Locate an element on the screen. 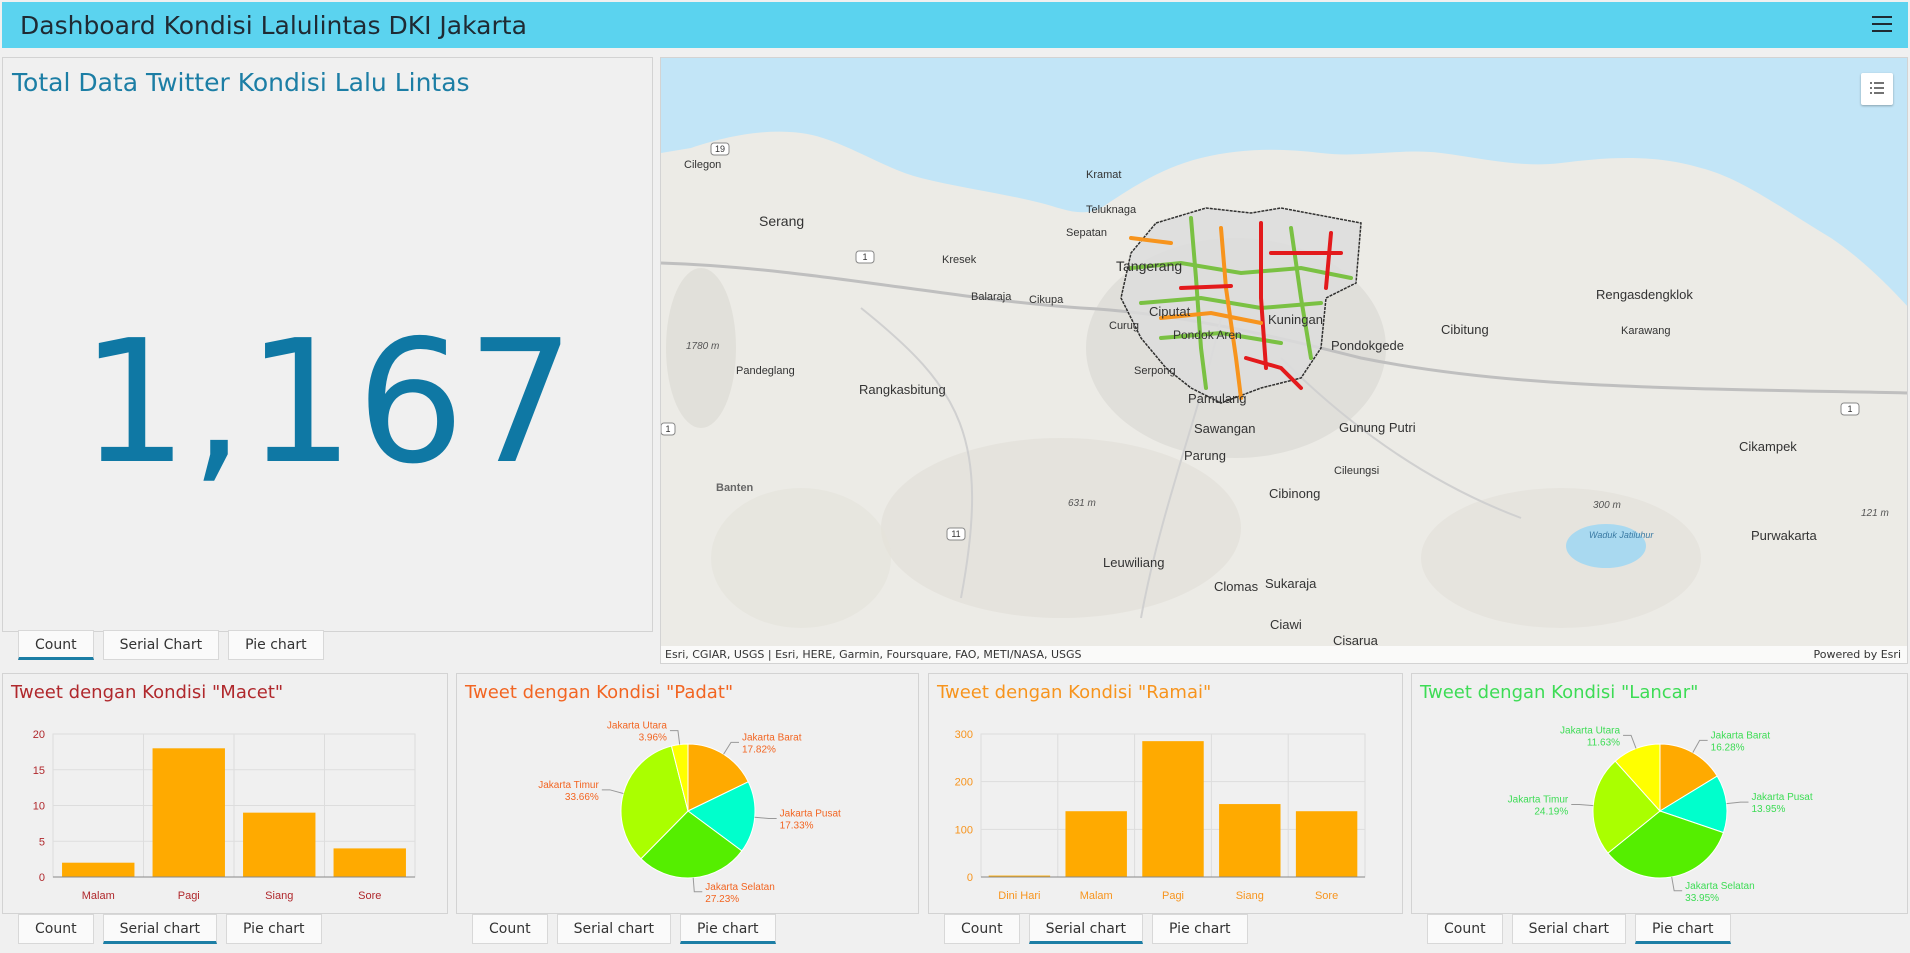  map-elevation: 300 m is located at coordinates (1607, 505).